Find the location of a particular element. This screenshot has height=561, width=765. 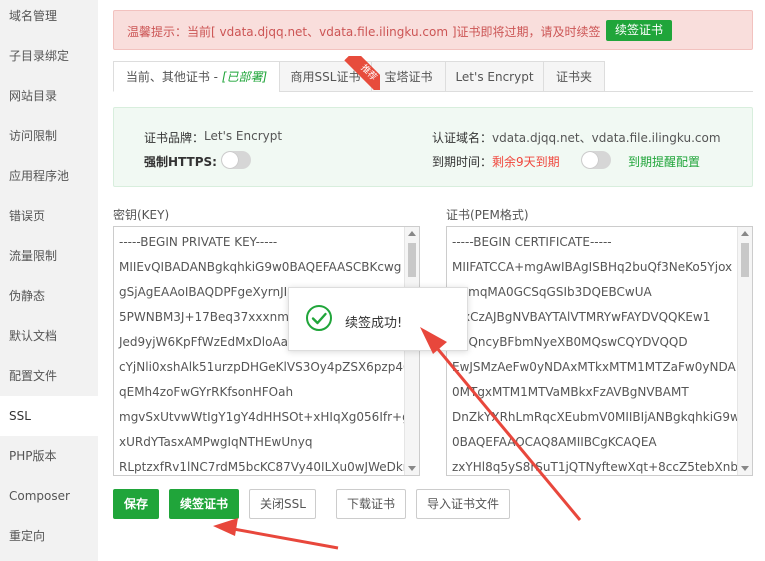

expire-label: 到期时间： is located at coordinates (462, 162).